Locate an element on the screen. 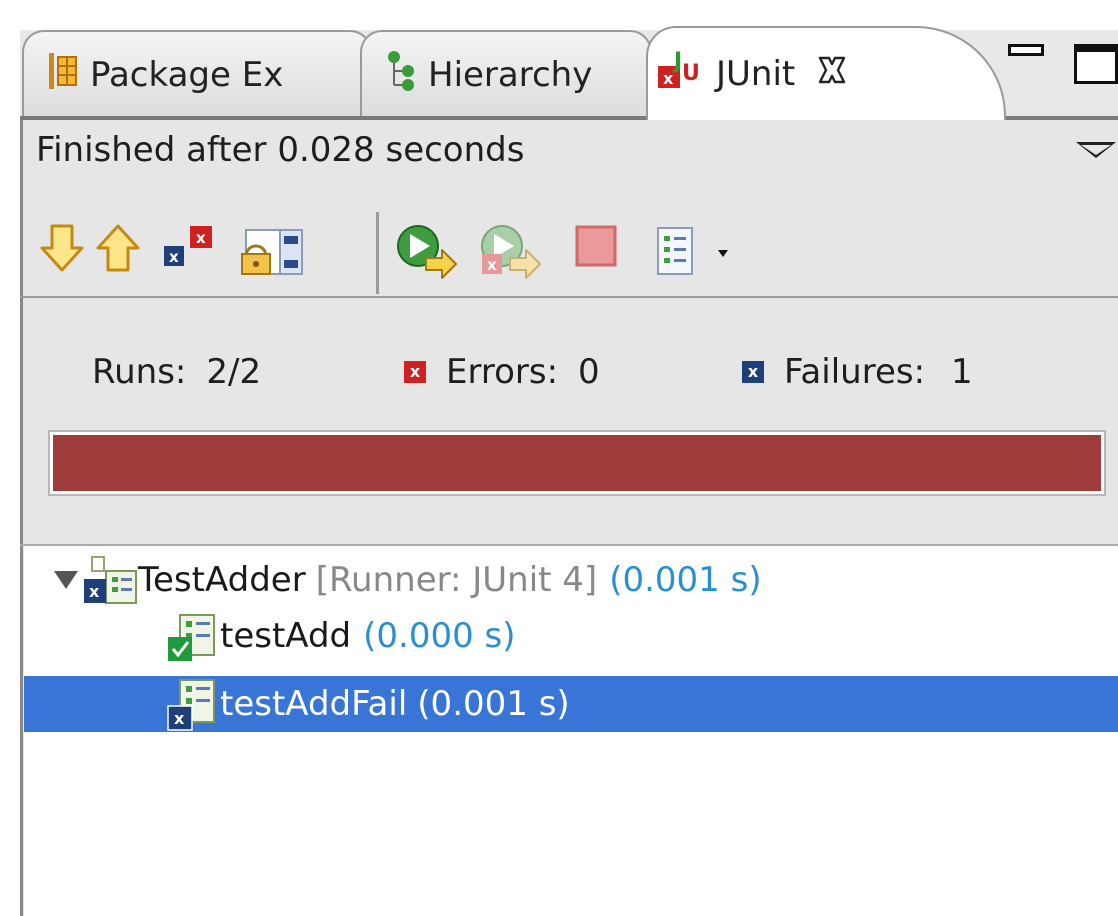 This screenshot has height=916, width=1118. test-class-time: (0.001 s) is located at coordinates (685, 580).